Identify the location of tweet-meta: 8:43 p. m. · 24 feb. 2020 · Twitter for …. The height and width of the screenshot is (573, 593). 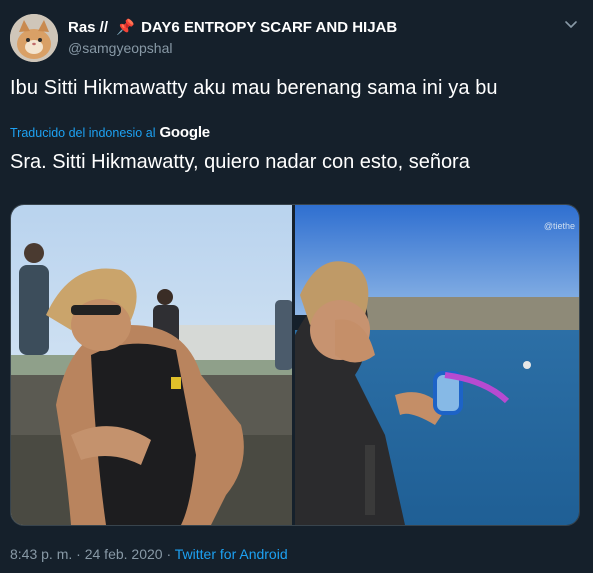
(149, 554).